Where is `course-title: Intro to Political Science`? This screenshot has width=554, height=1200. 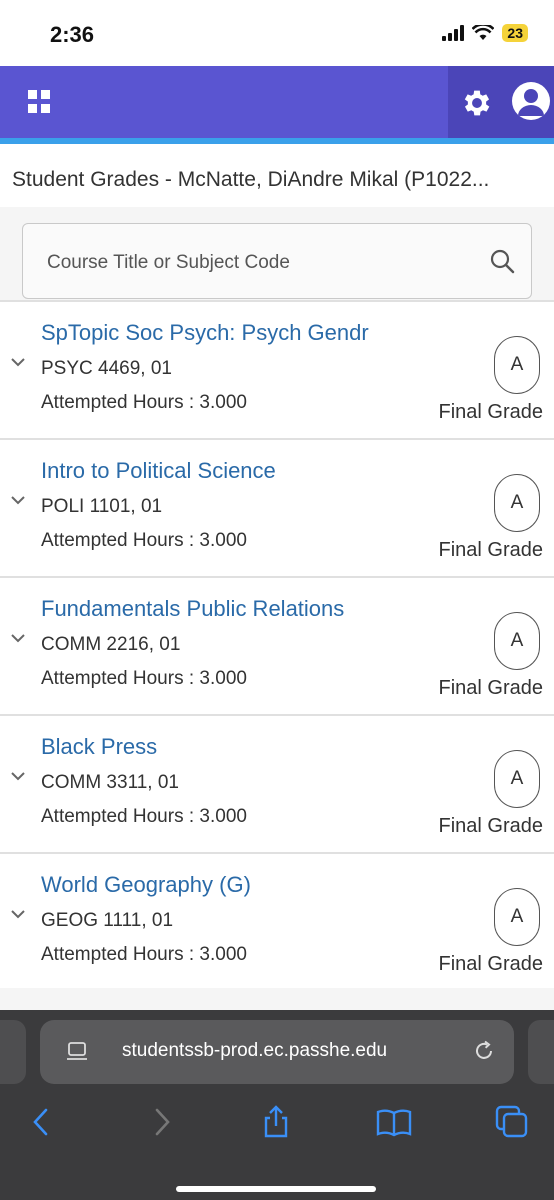
course-title: Intro to Political Science is located at coordinates (158, 471).